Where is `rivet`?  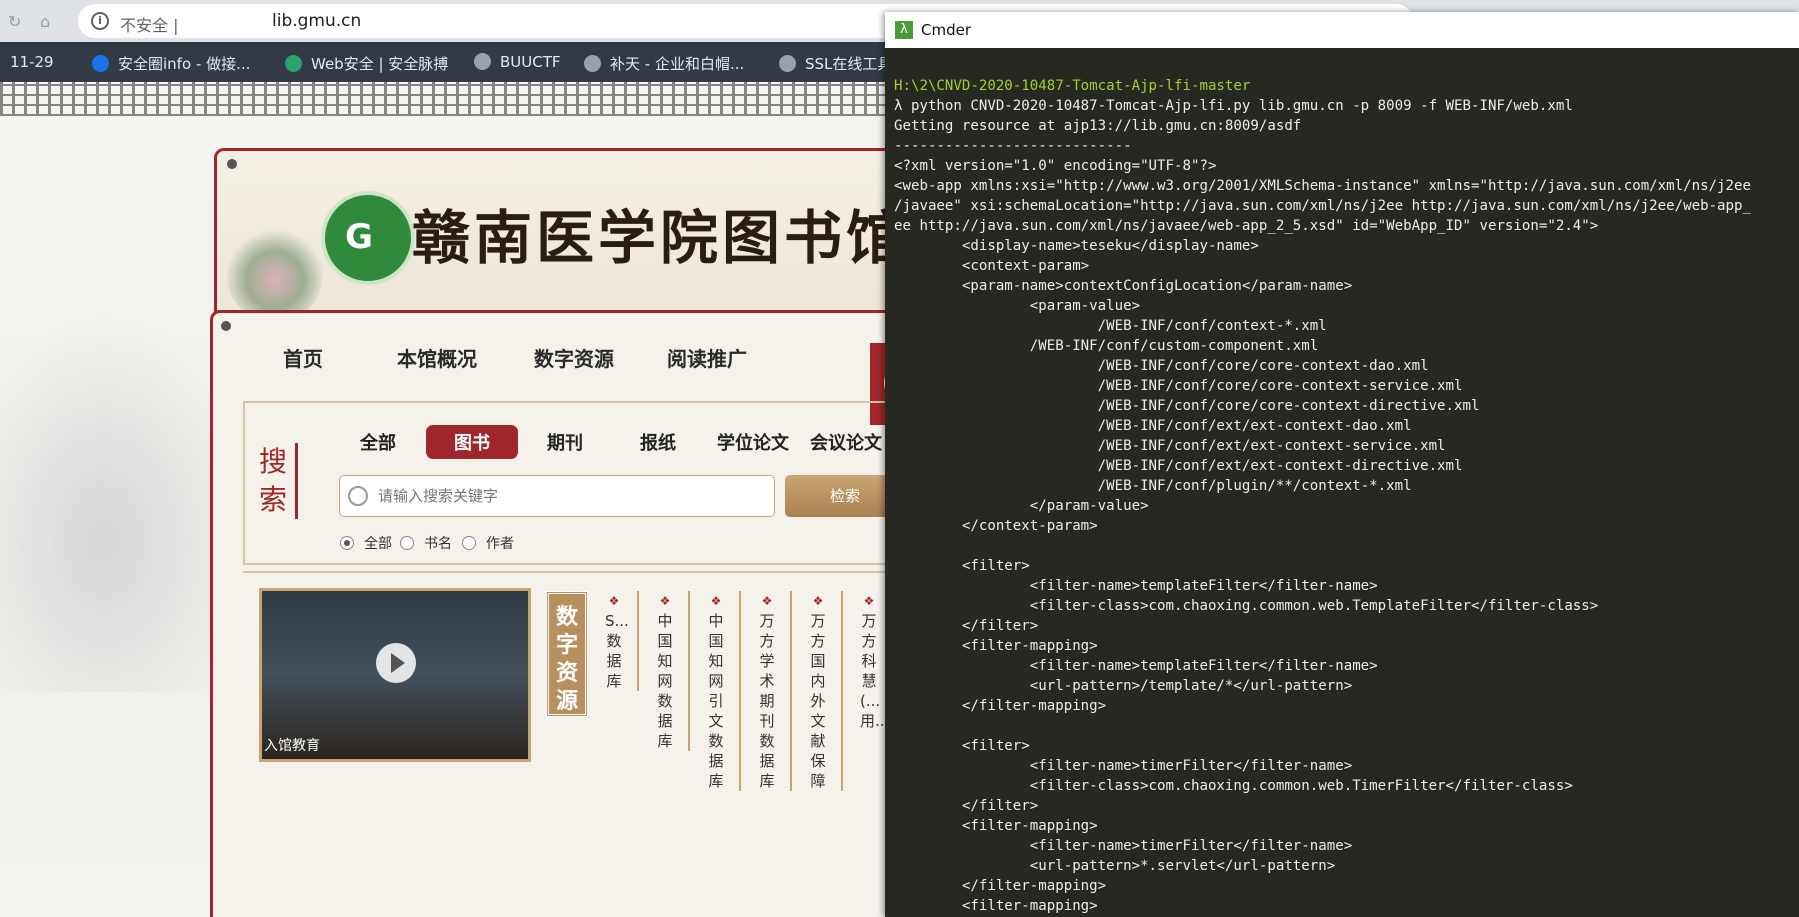
rivet is located at coordinates (226, 326).